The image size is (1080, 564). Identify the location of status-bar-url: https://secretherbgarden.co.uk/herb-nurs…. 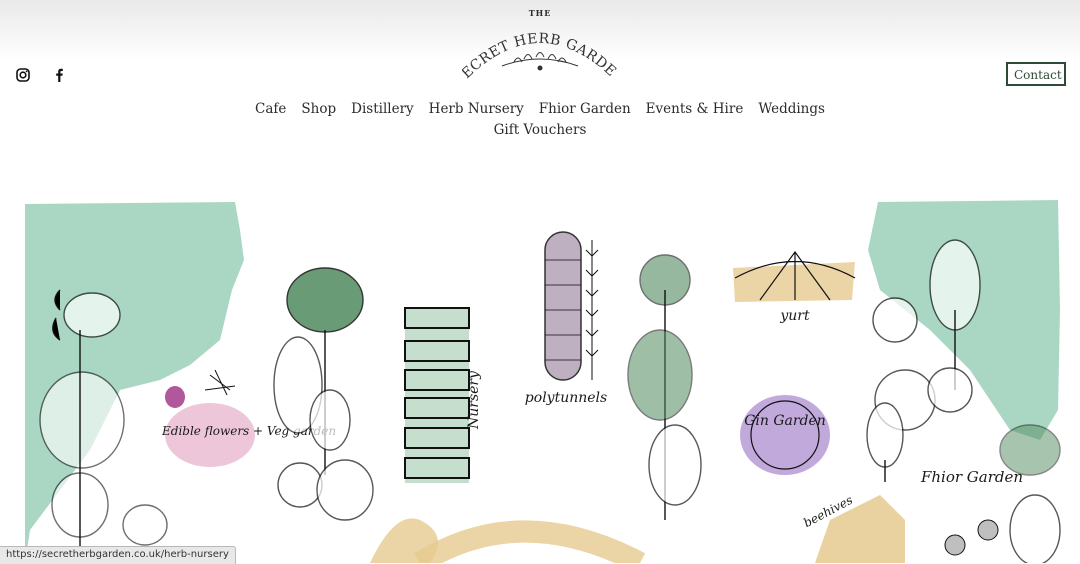
(118, 555).